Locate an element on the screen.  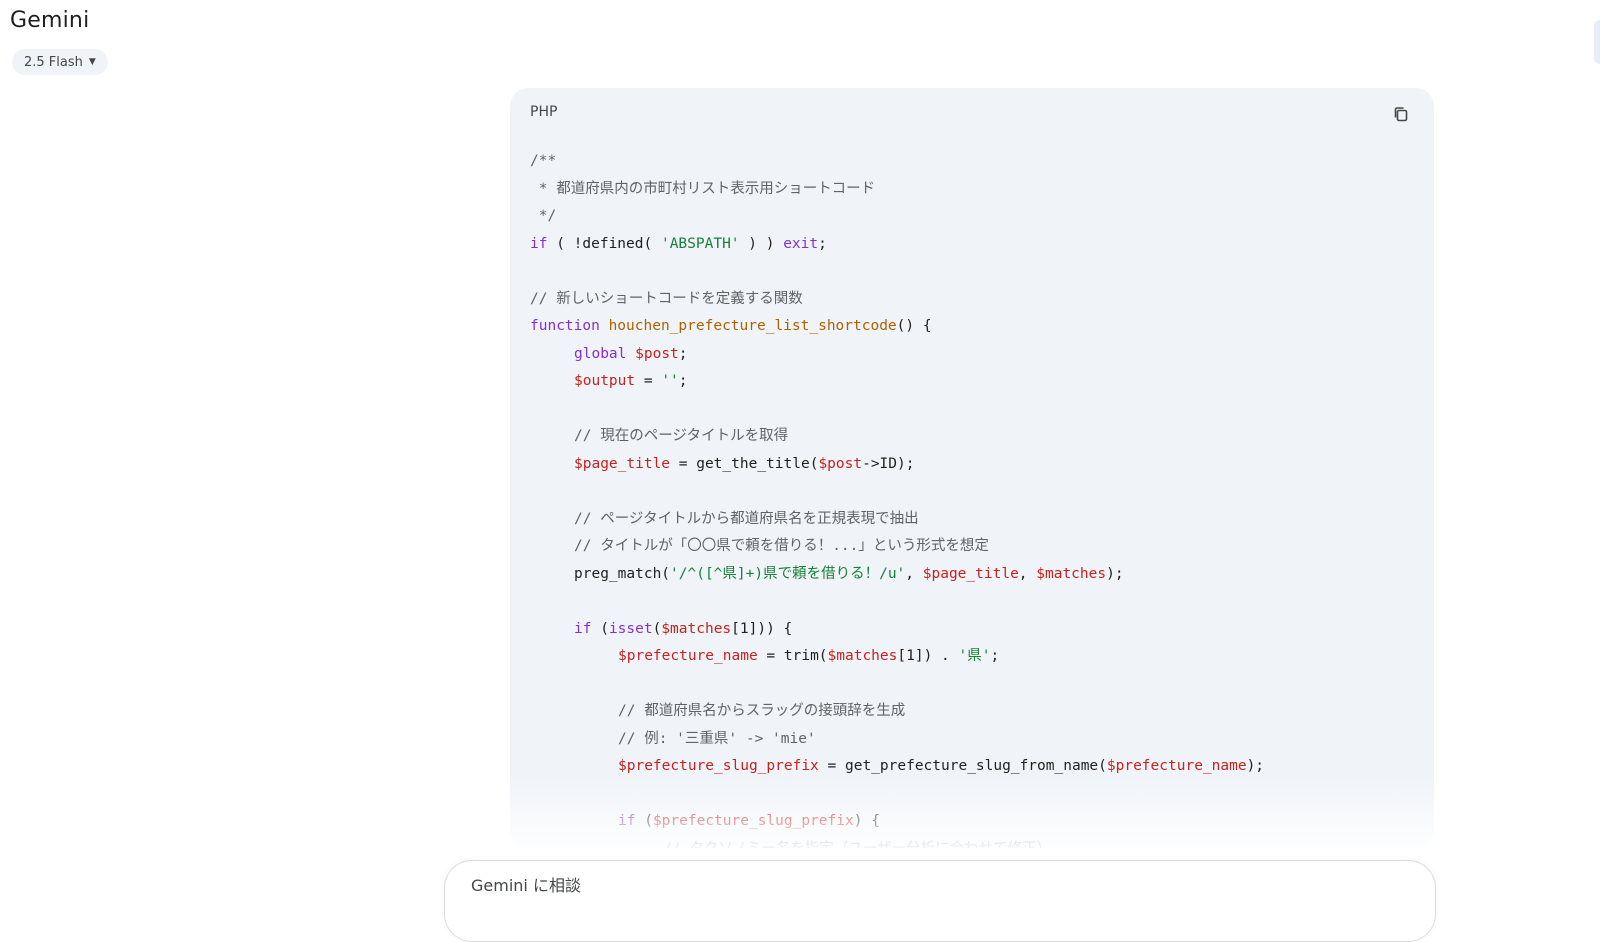
code-line: $page_title = get_the_title($post->ID); is located at coordinates (982, 465).